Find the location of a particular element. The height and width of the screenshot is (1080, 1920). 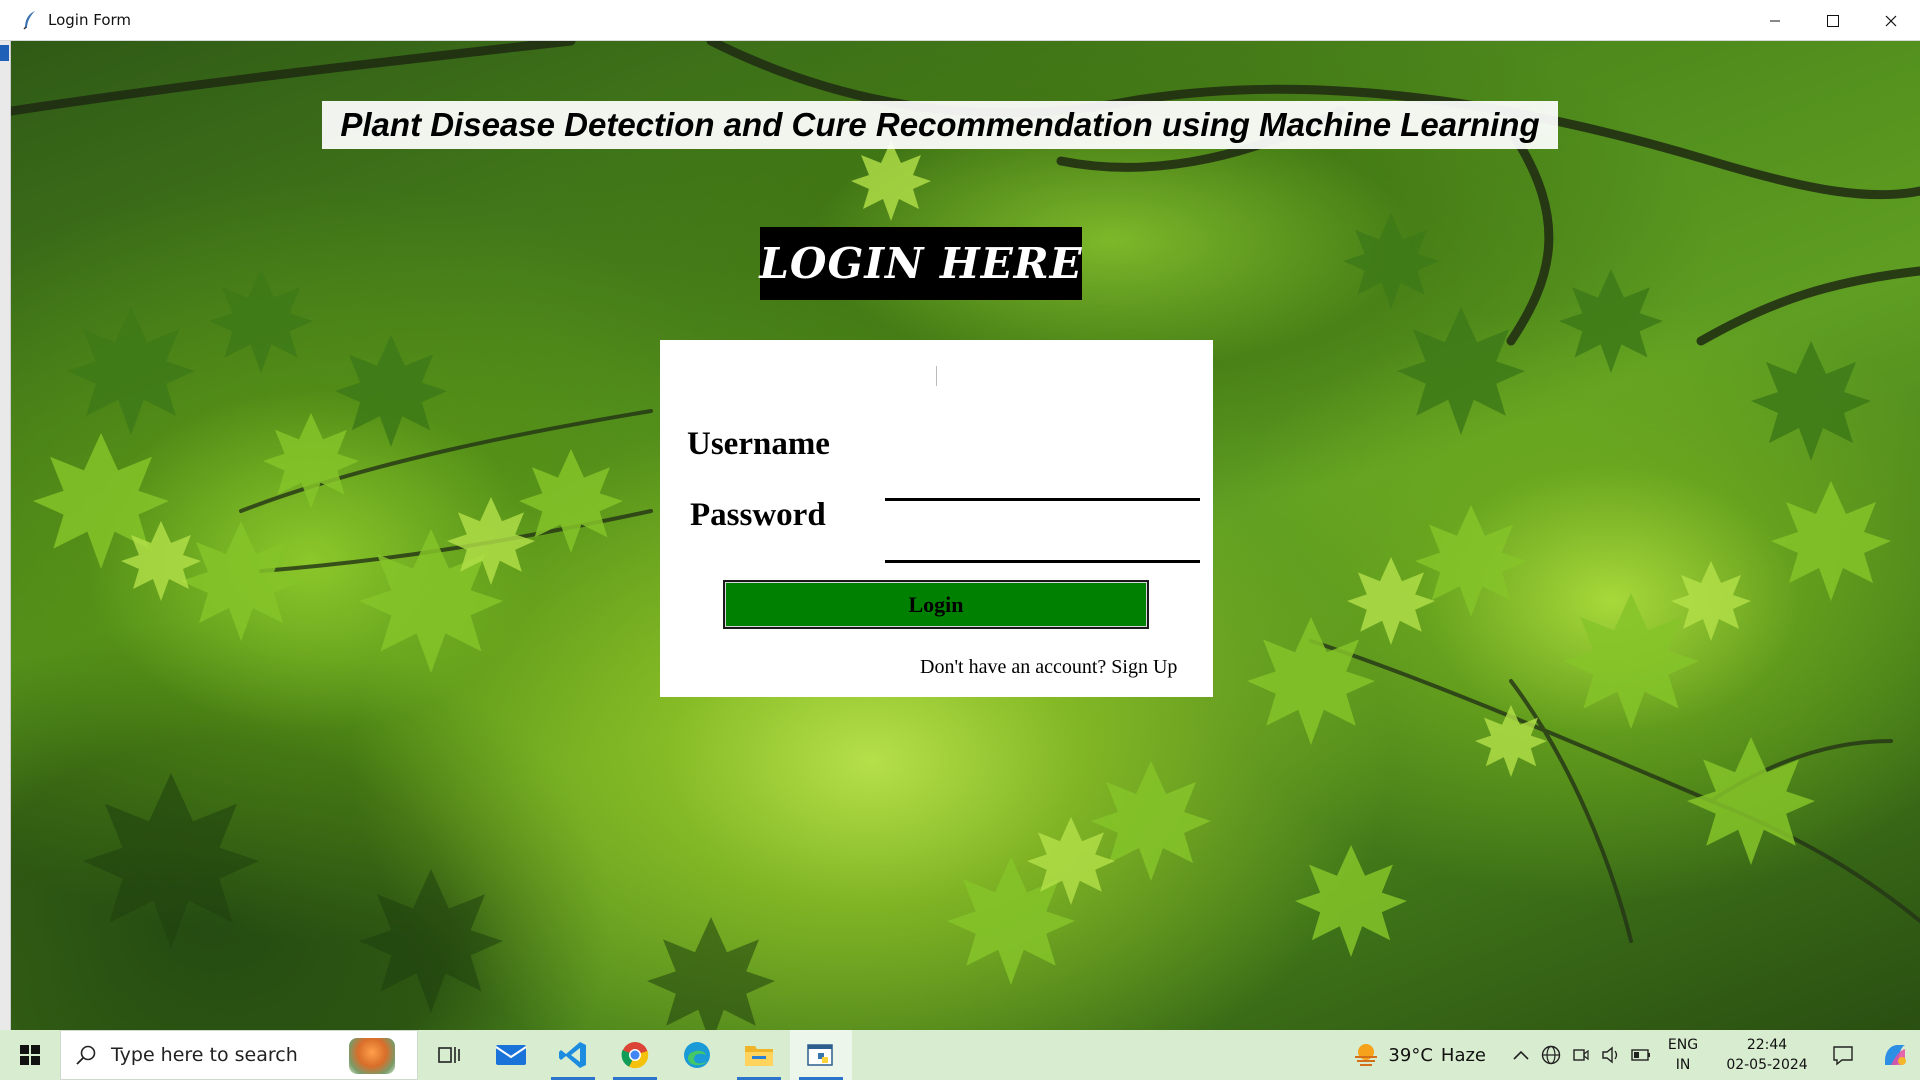

maximize-icon is located at coordinates (1833, 20).